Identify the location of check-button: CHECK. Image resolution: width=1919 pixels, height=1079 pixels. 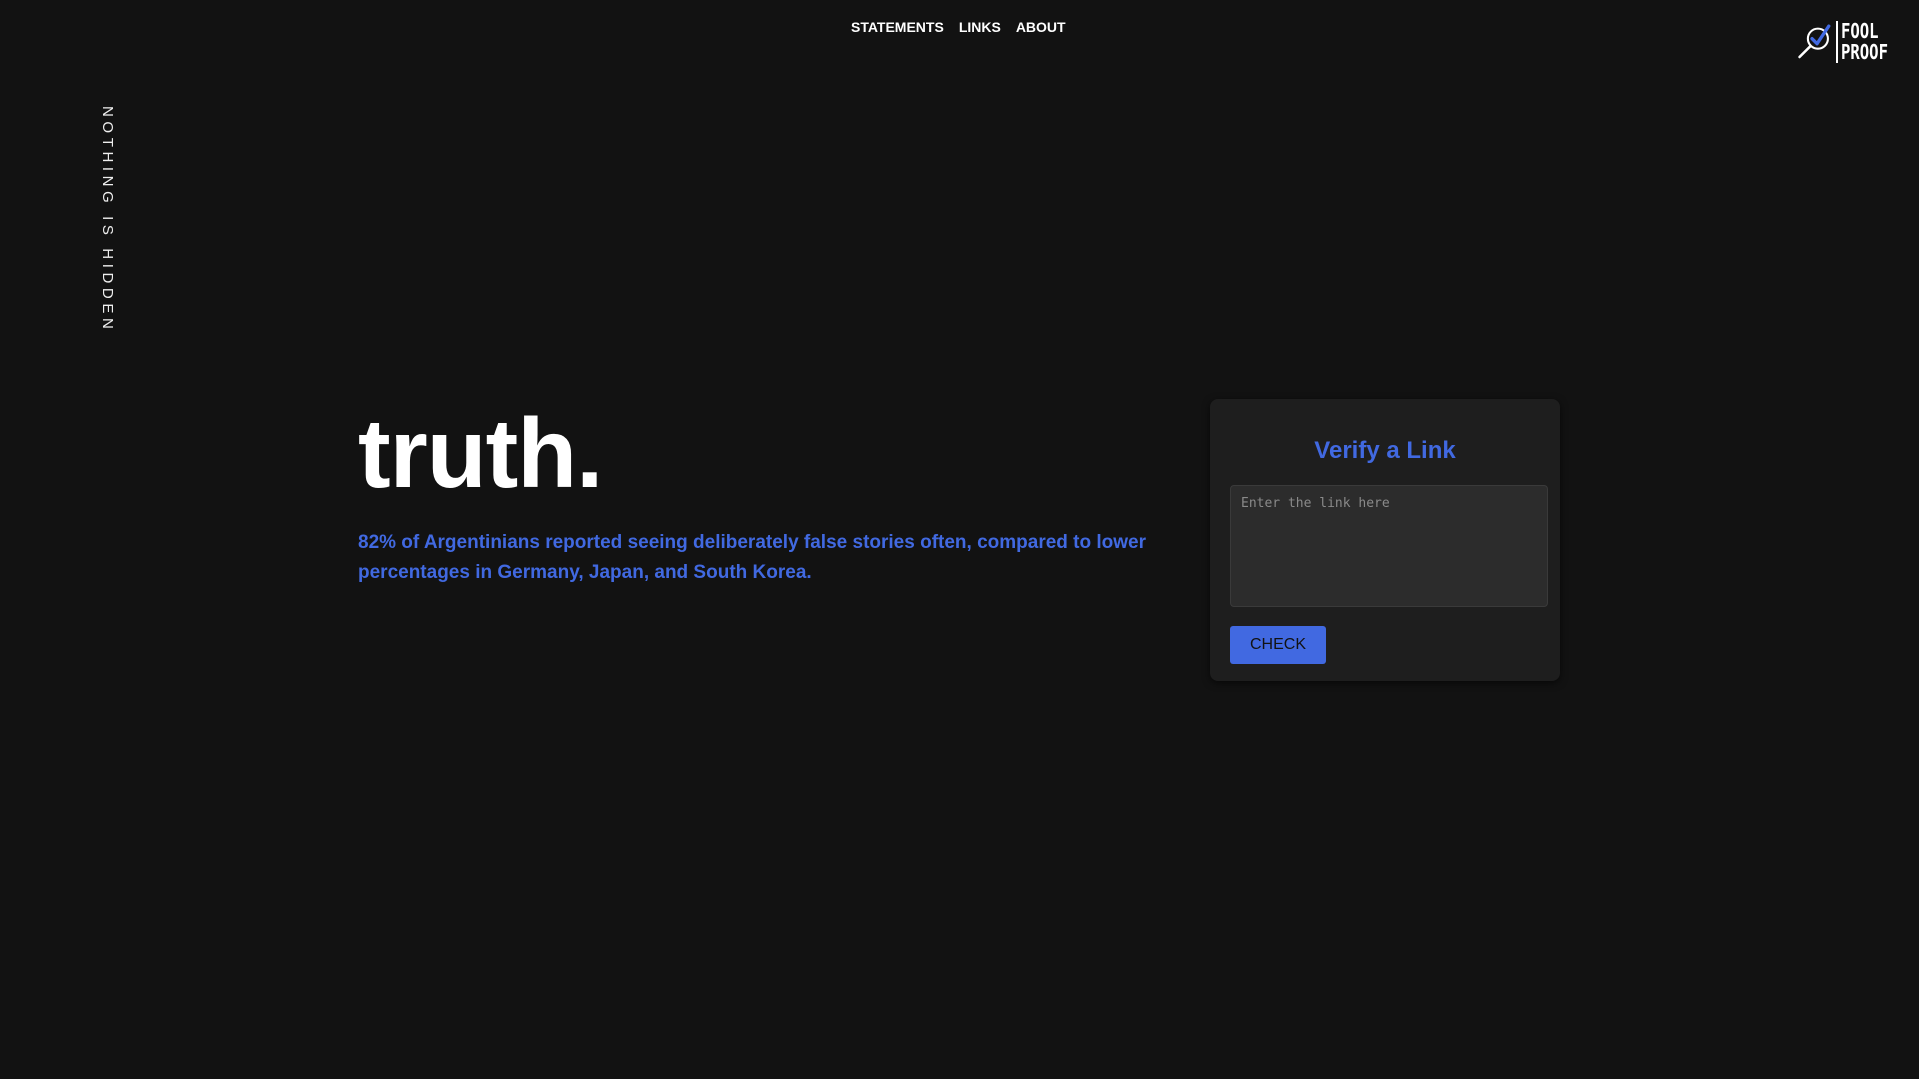
(1278, 645).